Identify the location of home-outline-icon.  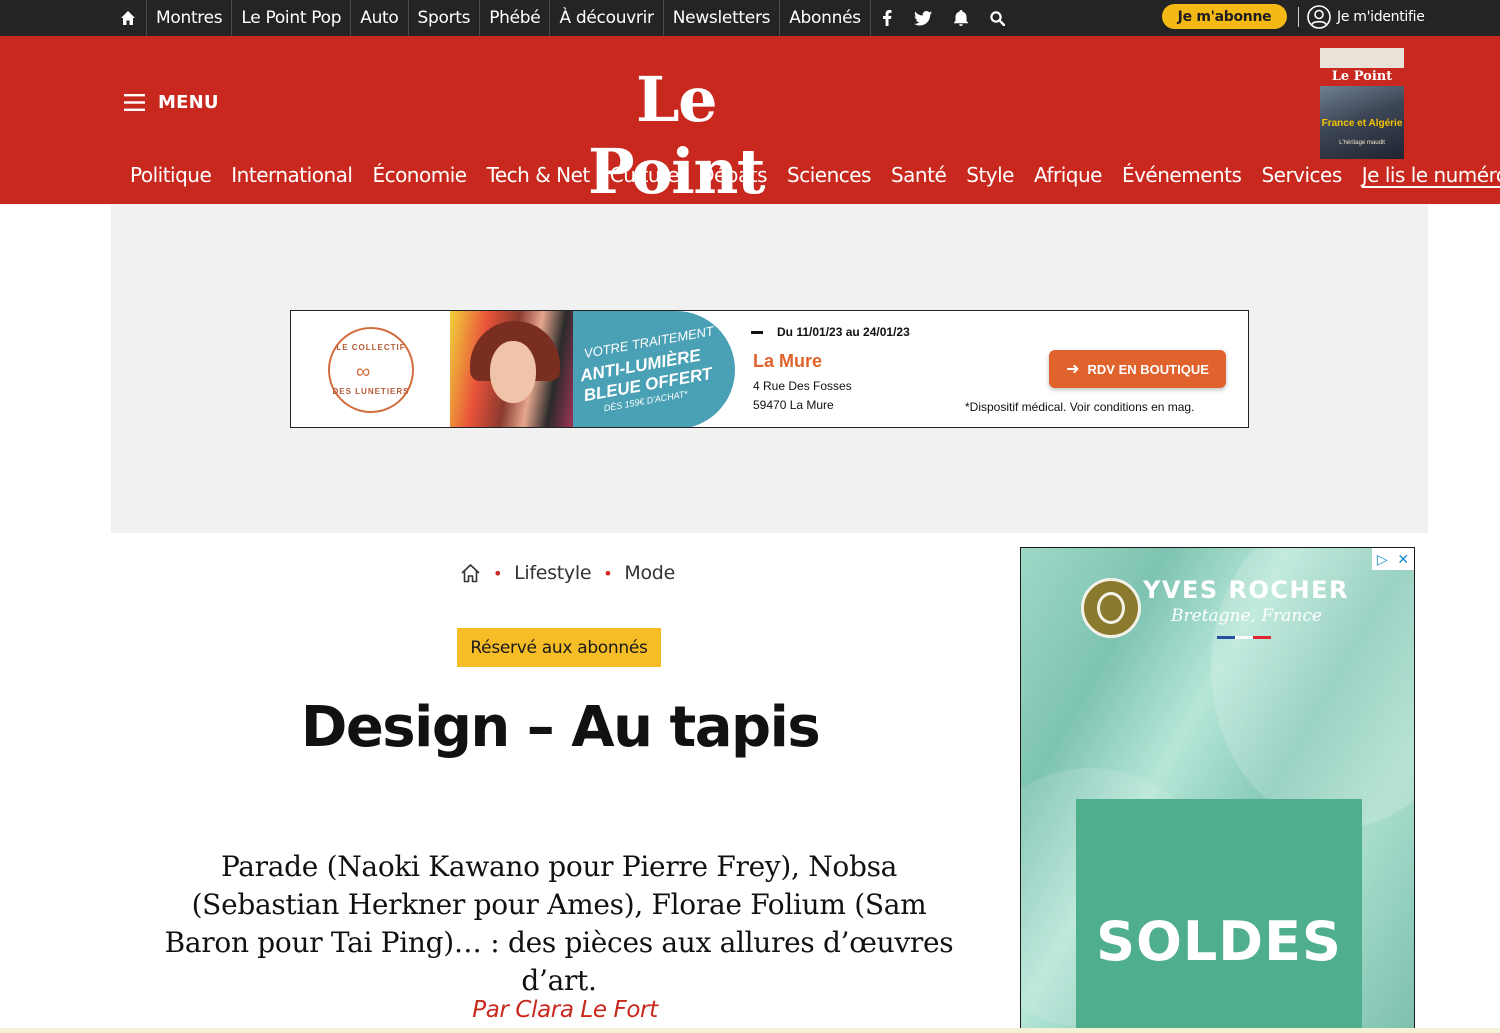
(470, 573).